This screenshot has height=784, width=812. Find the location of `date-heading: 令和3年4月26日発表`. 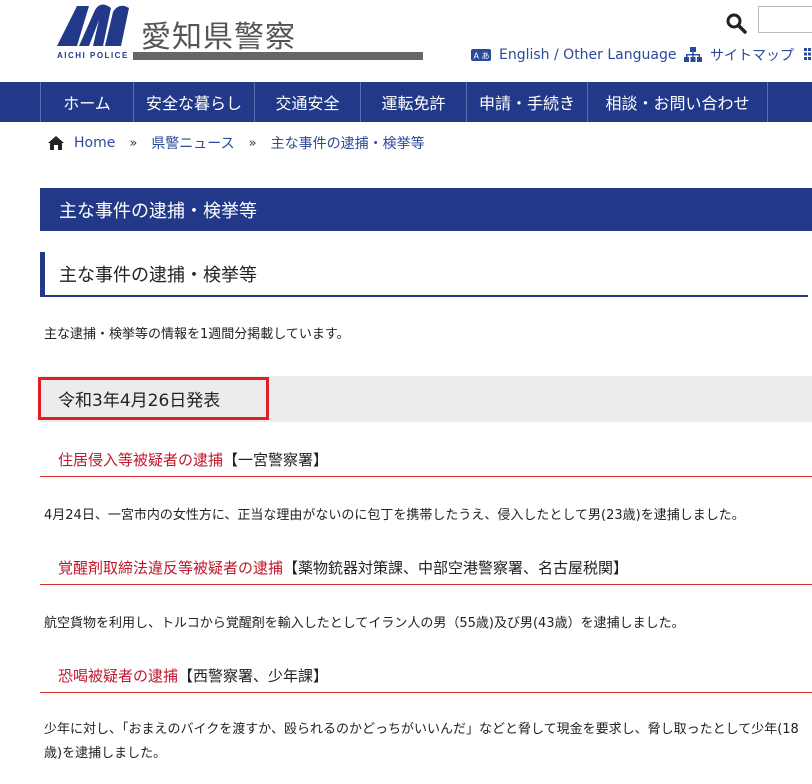

date-heading: 令和3年4月26日発表 is located at coordinates (139, 401).